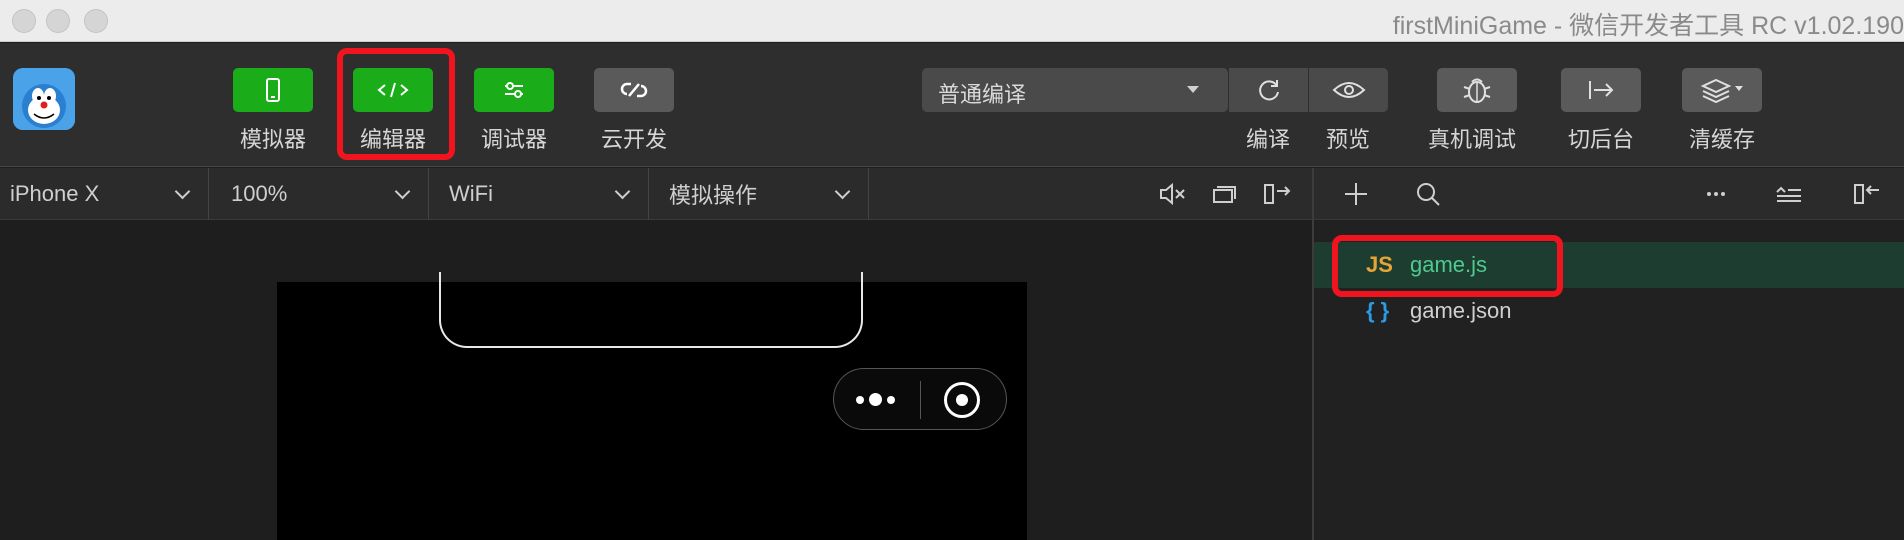 The height and width of the screenshot is (540, 1904). Describe the element at coordinates (1722, 111) in the screenshot. I see `clear-cache-button: 清缓存` at that location.